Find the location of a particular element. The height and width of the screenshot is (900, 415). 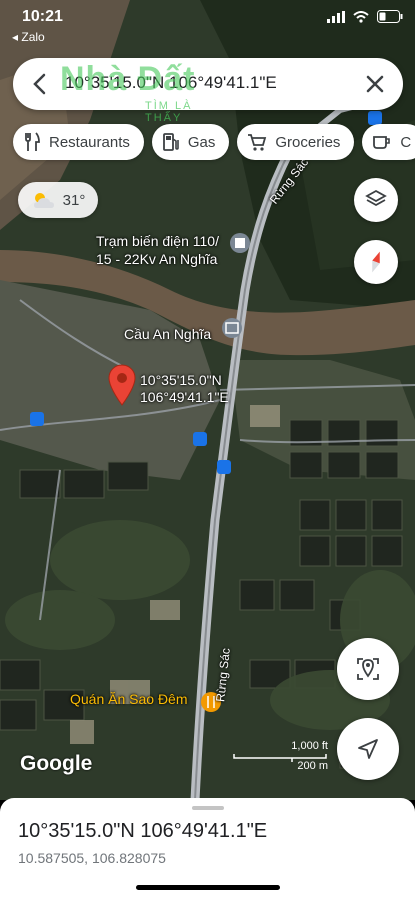

bridge-label: Cầu An Nghĩa is located at coordinates (167, 334).